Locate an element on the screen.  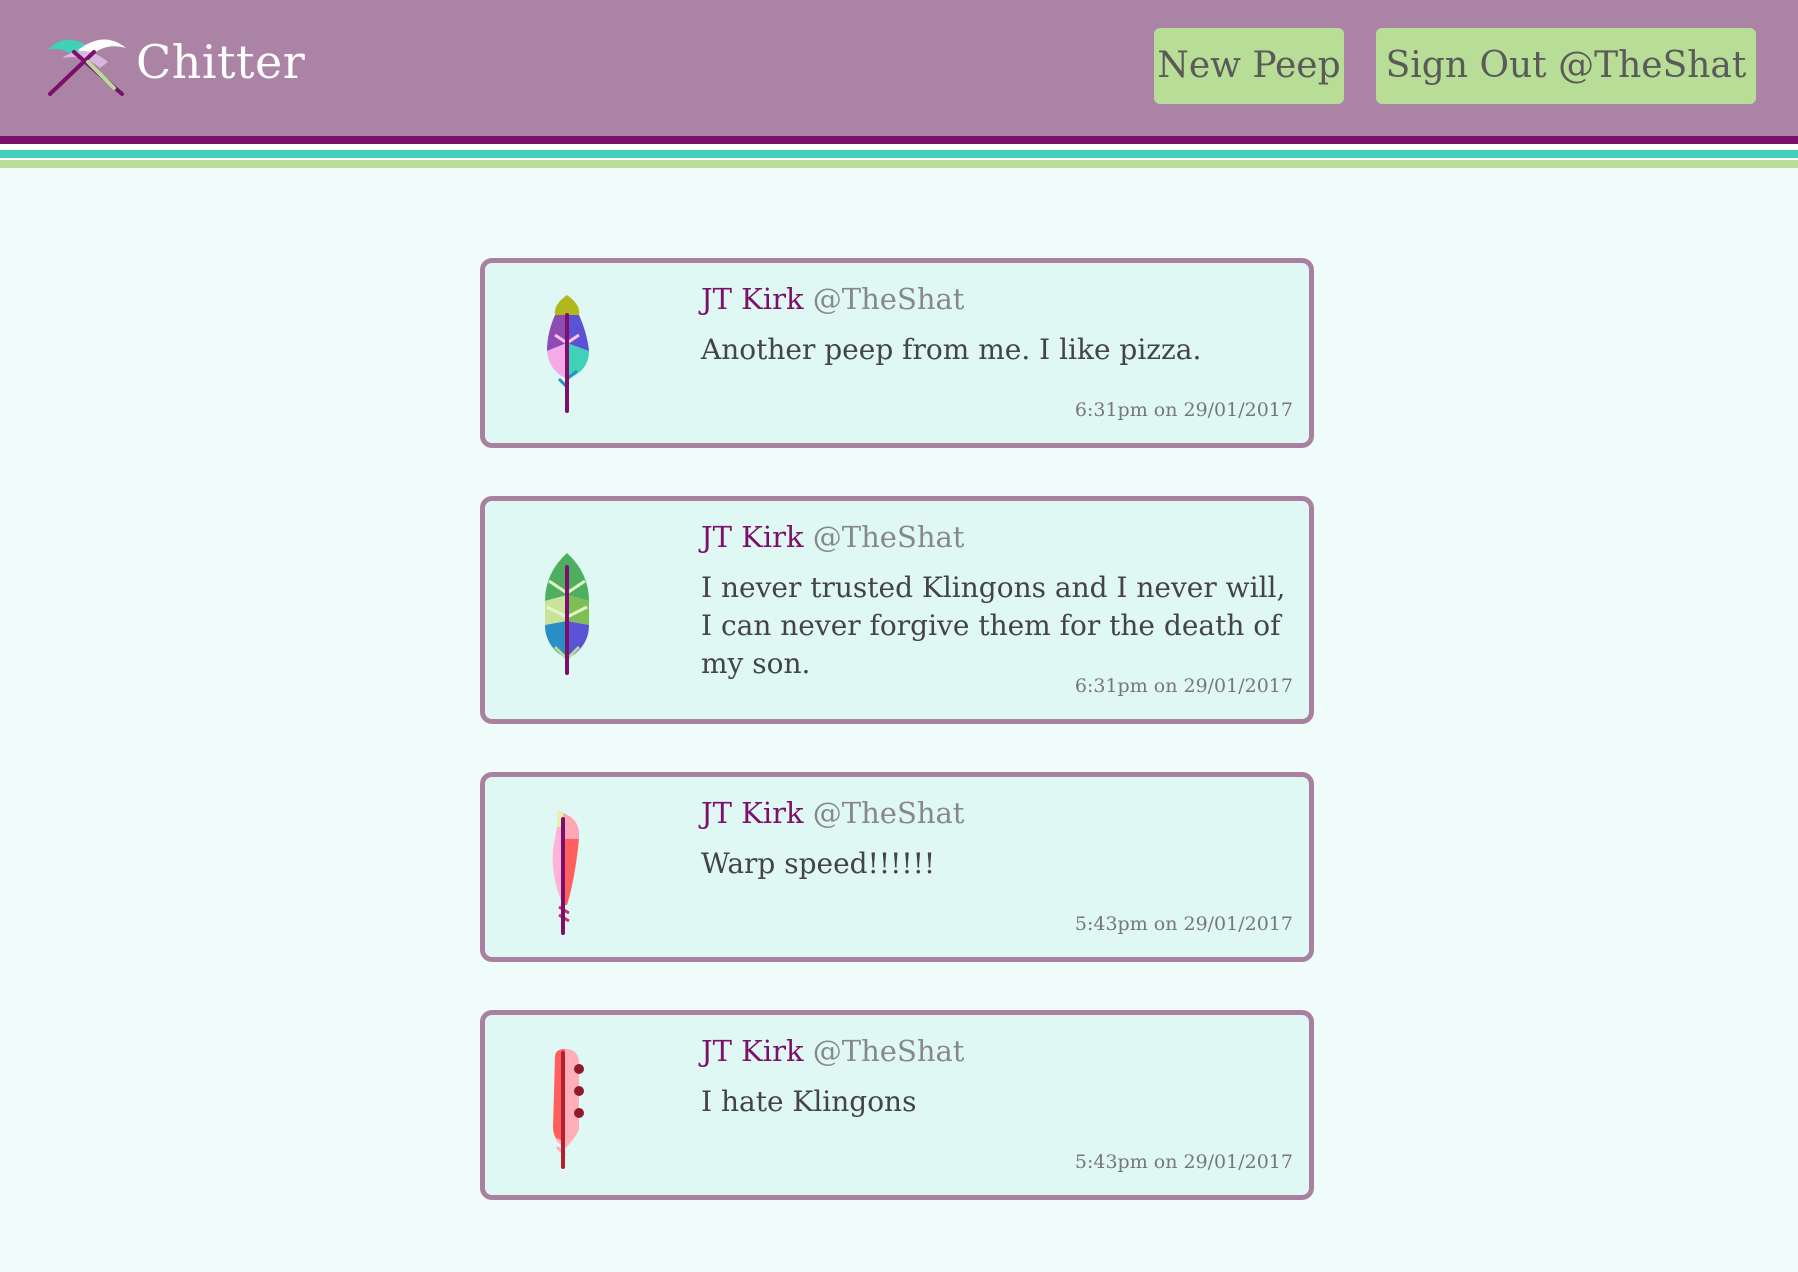
peep-text: Warp speed!!!!!! is located at coordinates (818, 863).